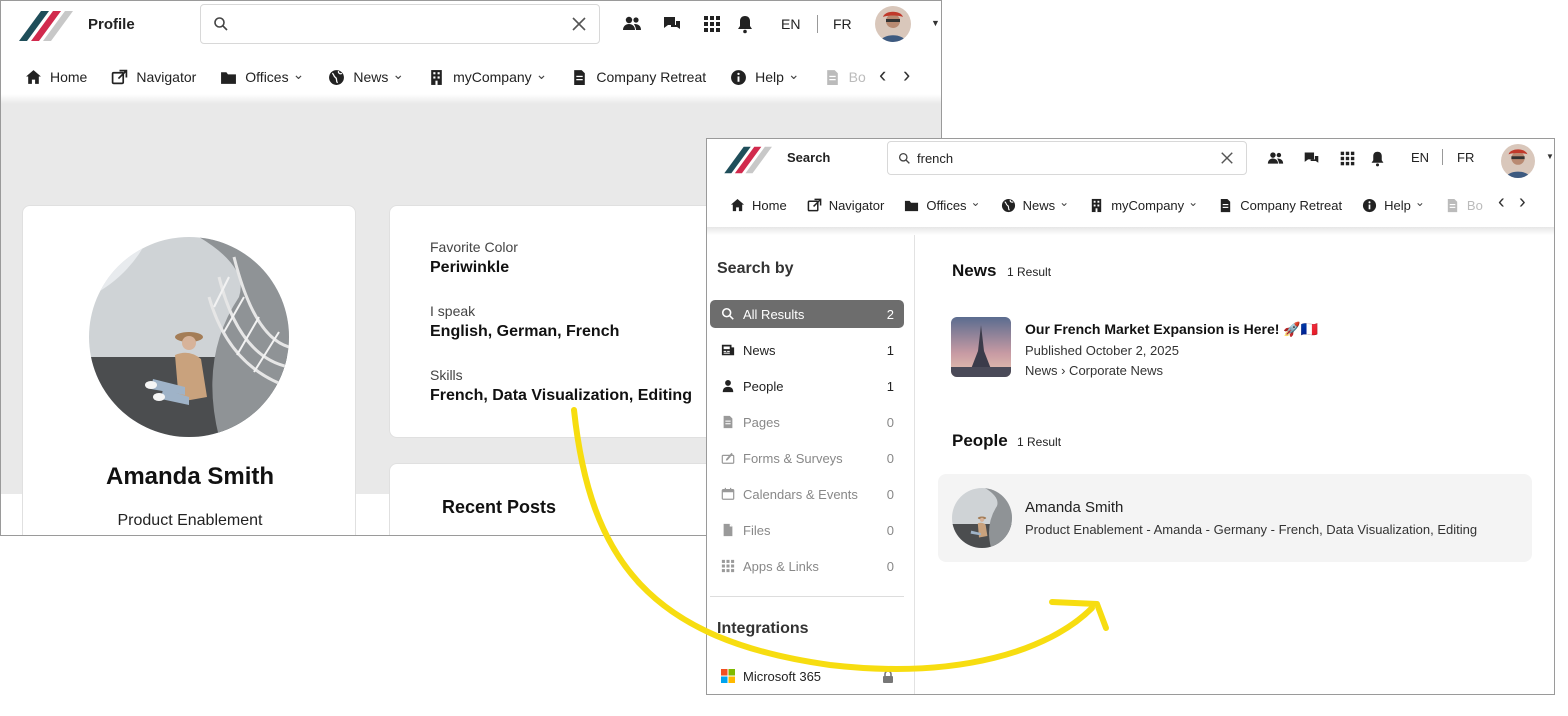 Image resolution: width=1568 pixels, height=716 pixels. What do you see at coordinates (840, 539) in the screenshot?
I see `annotation-arrow` at bounding box center [840, 539].